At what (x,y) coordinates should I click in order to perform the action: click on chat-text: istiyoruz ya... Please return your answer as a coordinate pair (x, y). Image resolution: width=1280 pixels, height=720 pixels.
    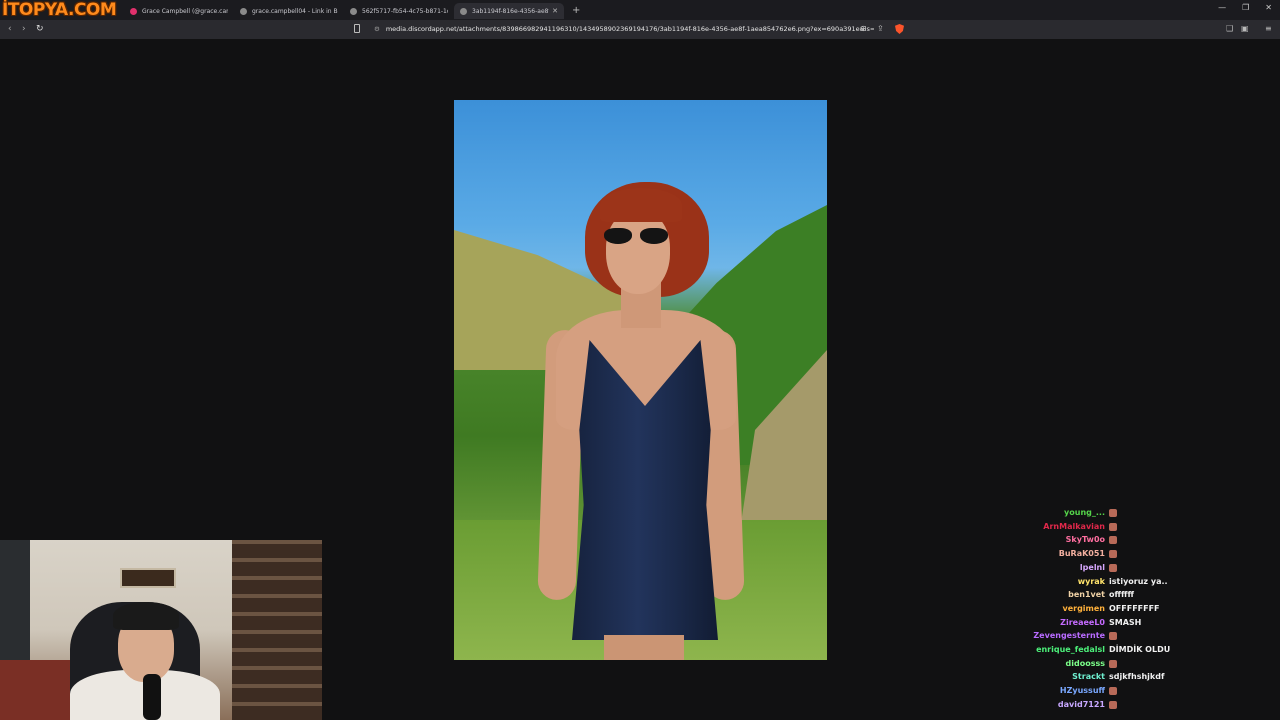
    Looking at the image, I should click on (1138, 581).